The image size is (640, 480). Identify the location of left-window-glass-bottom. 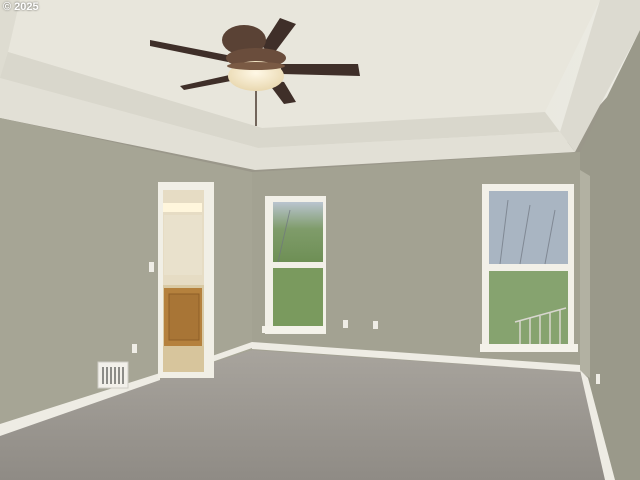
(298, 297).